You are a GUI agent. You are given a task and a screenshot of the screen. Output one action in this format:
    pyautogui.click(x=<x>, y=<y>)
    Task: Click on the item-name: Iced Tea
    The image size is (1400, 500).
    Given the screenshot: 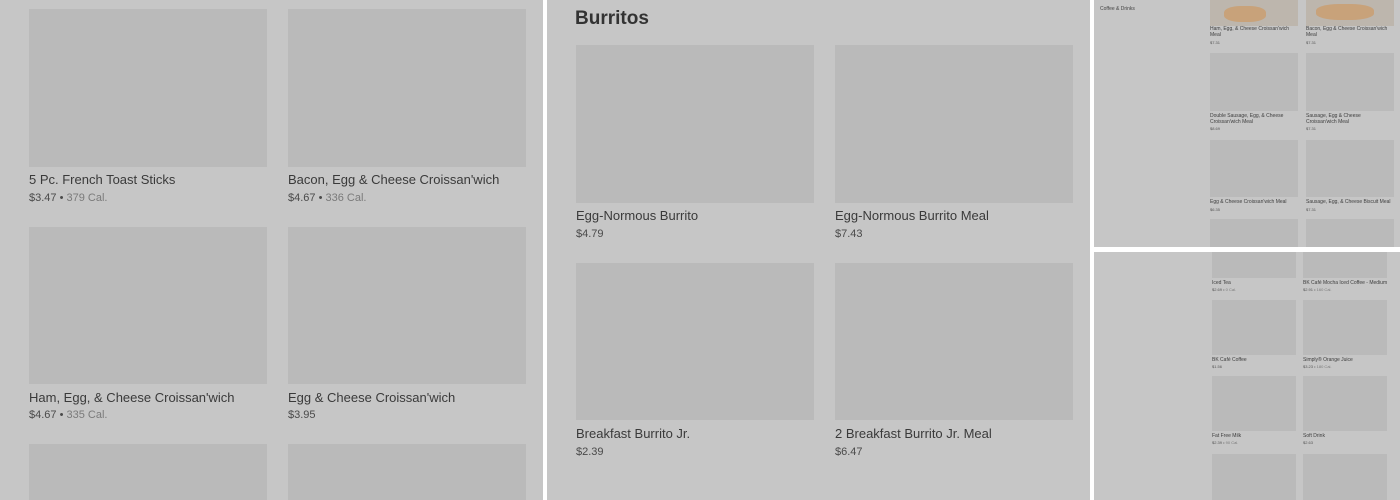 What is the action you would take?
    pyautogui.click(x=1221, y=283)
    